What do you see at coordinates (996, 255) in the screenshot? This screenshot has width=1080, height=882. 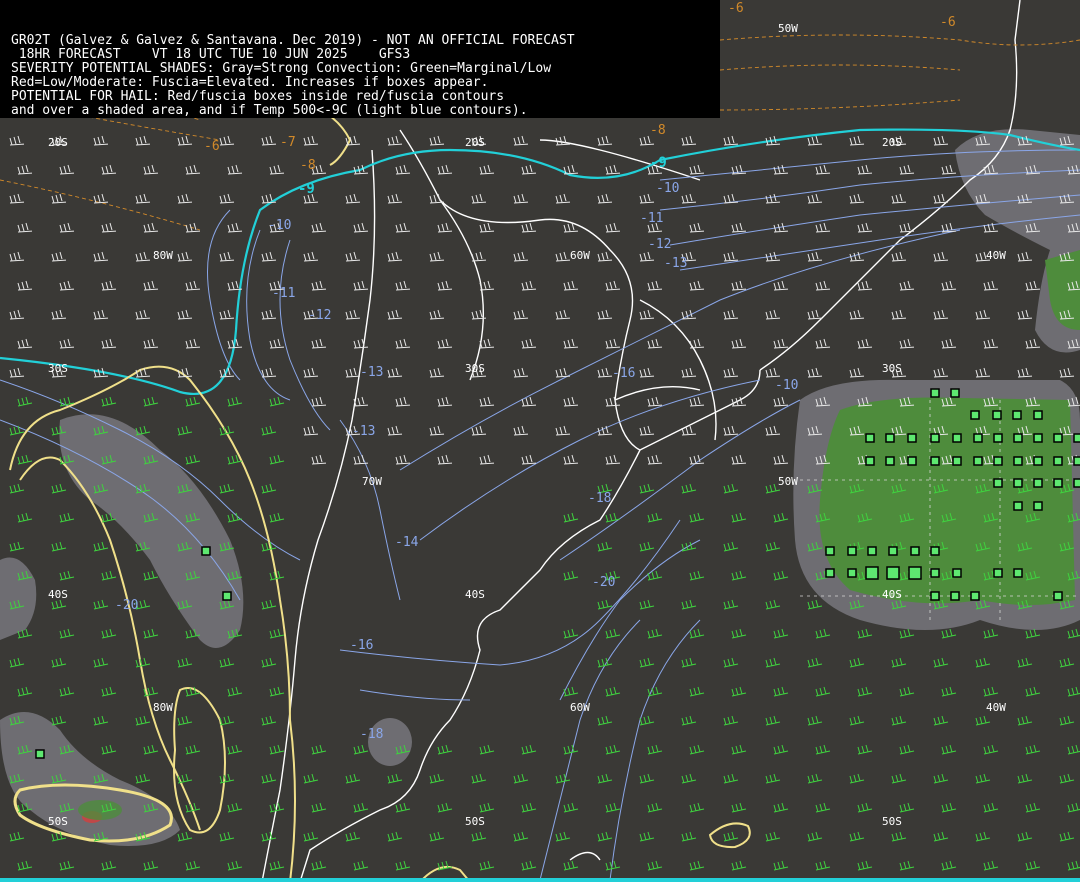 I see `lon40-label: 40W` at bounding box center [996, 255].